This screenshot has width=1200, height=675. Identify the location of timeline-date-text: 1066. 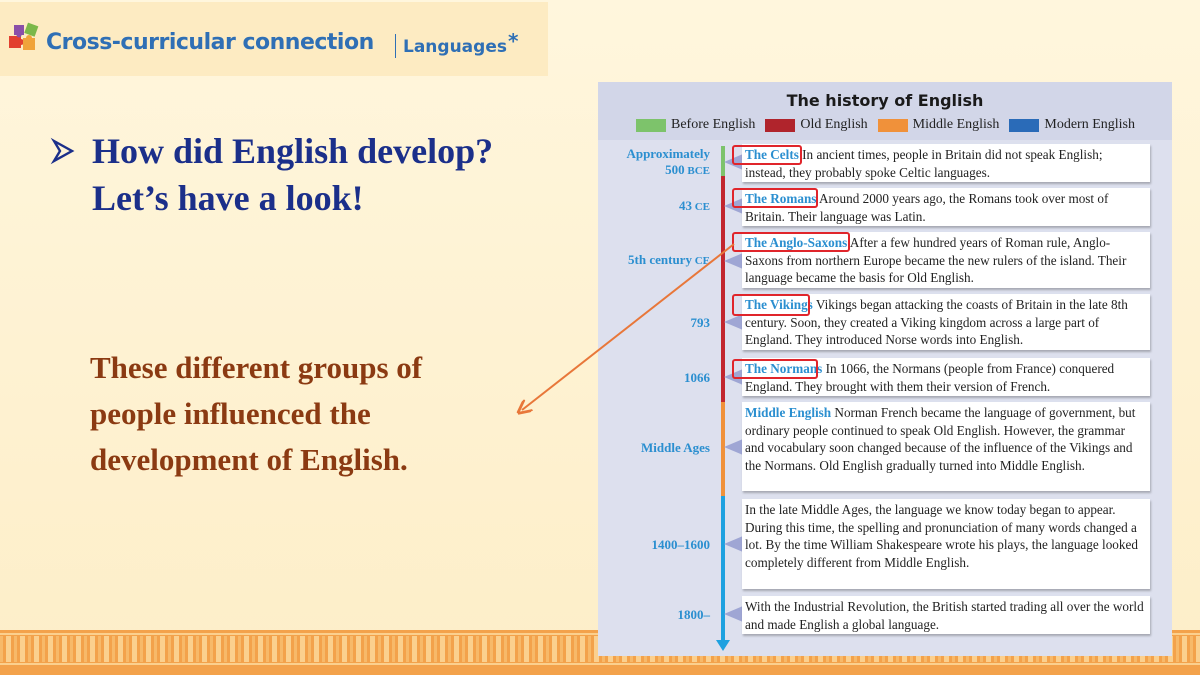
(697, 377).